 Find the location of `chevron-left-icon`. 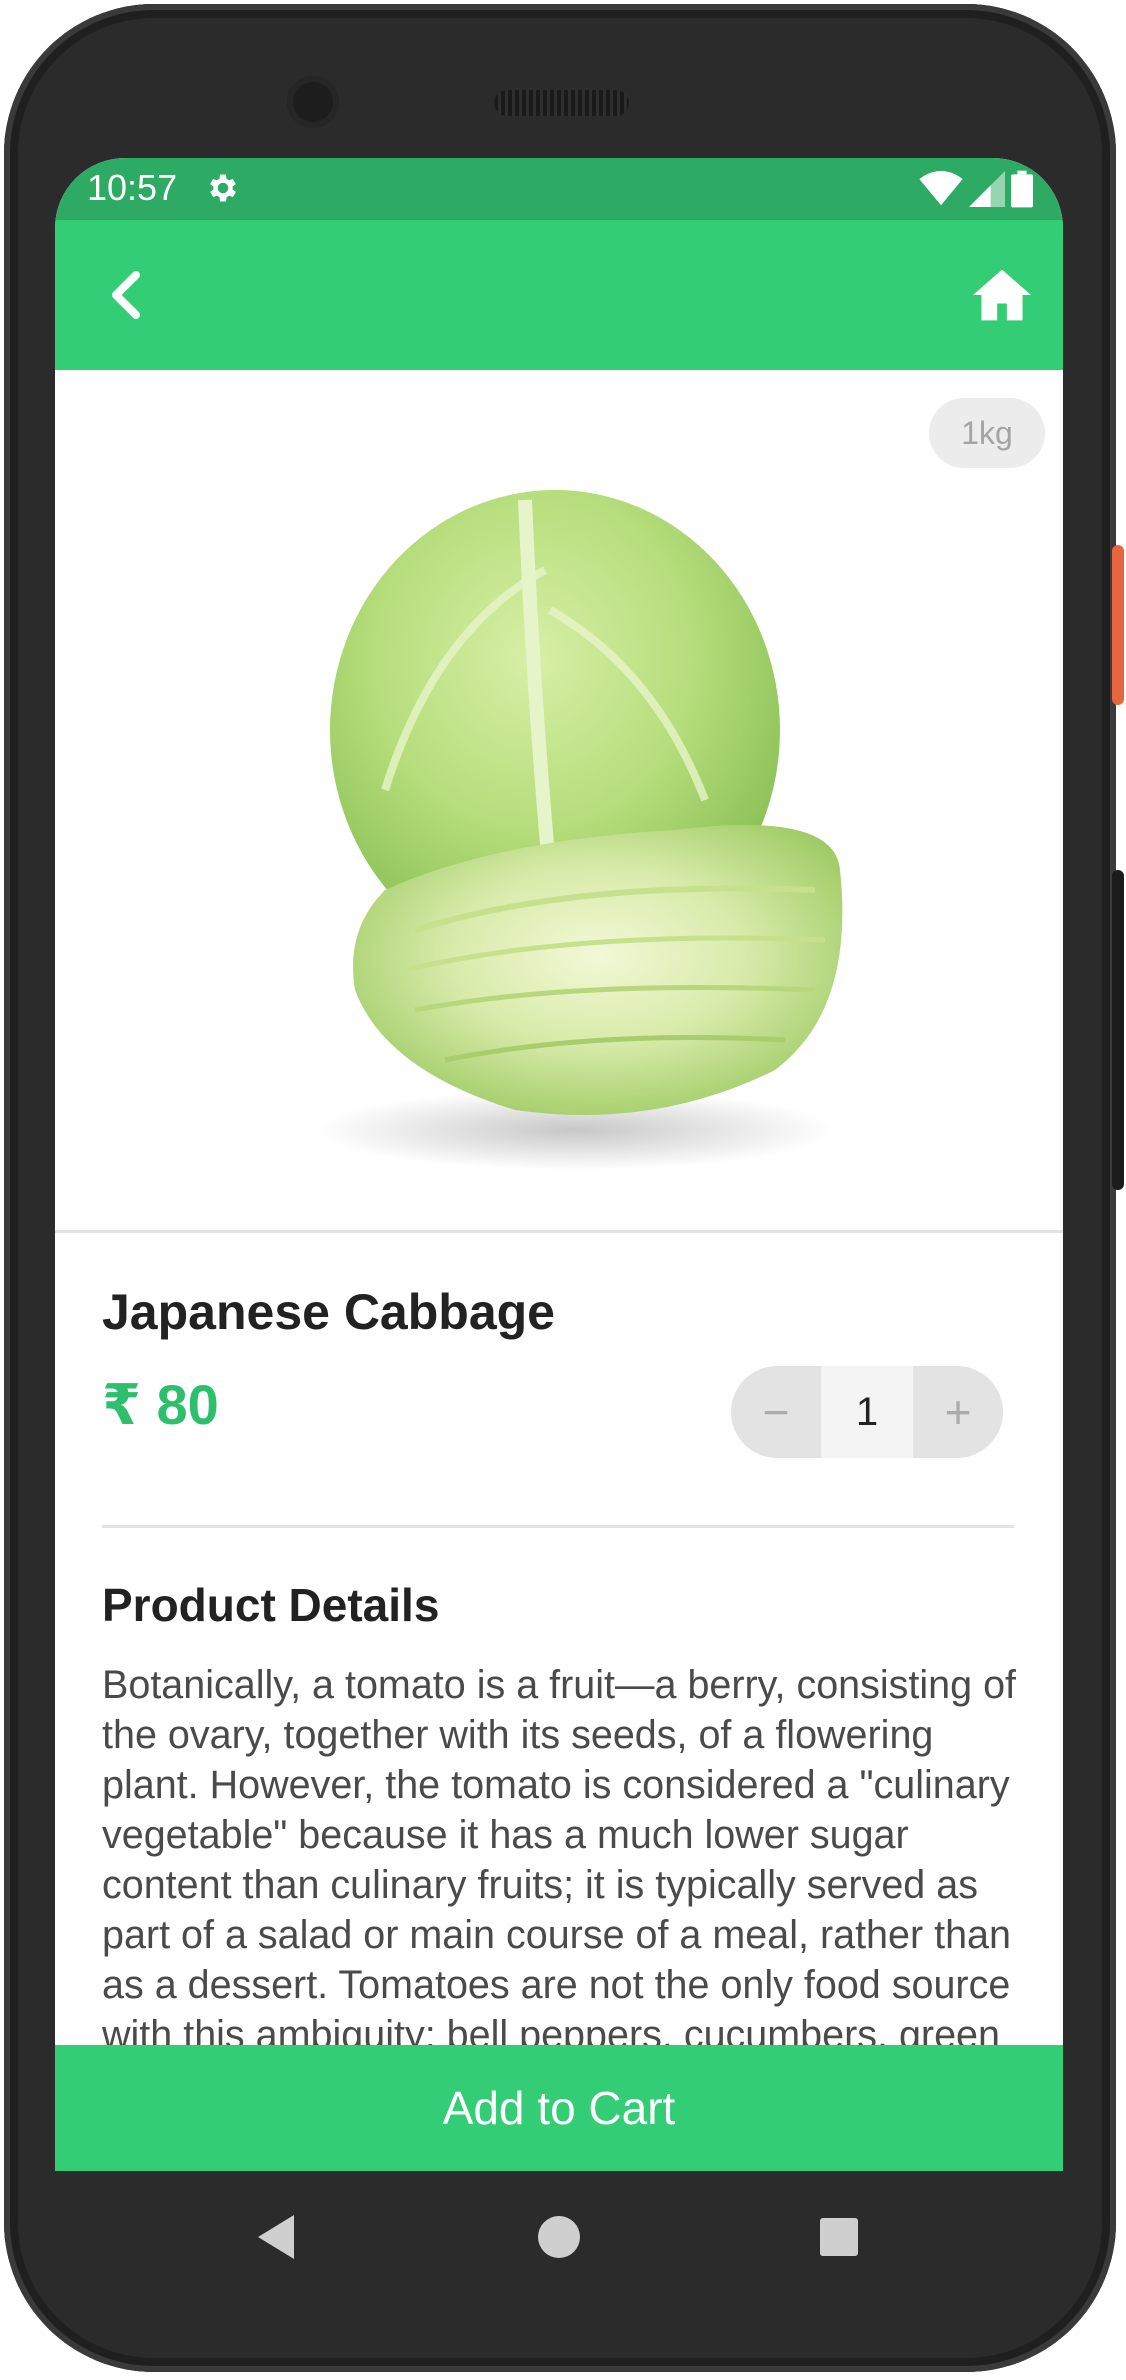

chevron-left-icon is located at coordinates (126, 295).